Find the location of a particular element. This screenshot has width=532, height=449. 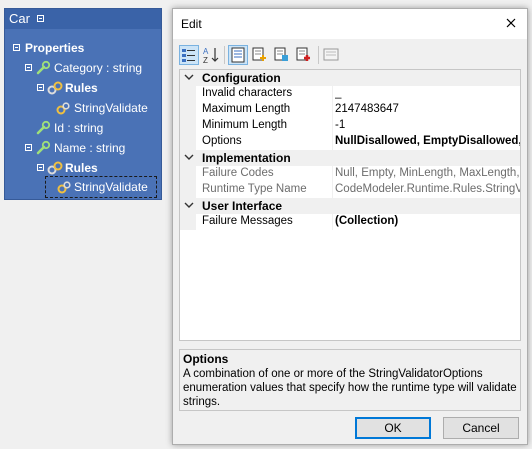

tree-item-label: Name : string is located at coordinates (90, 148).